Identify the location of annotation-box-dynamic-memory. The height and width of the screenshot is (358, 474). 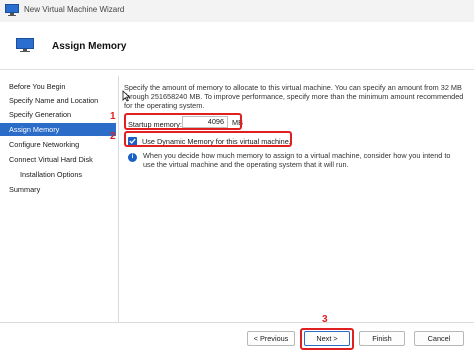
(208, 139).